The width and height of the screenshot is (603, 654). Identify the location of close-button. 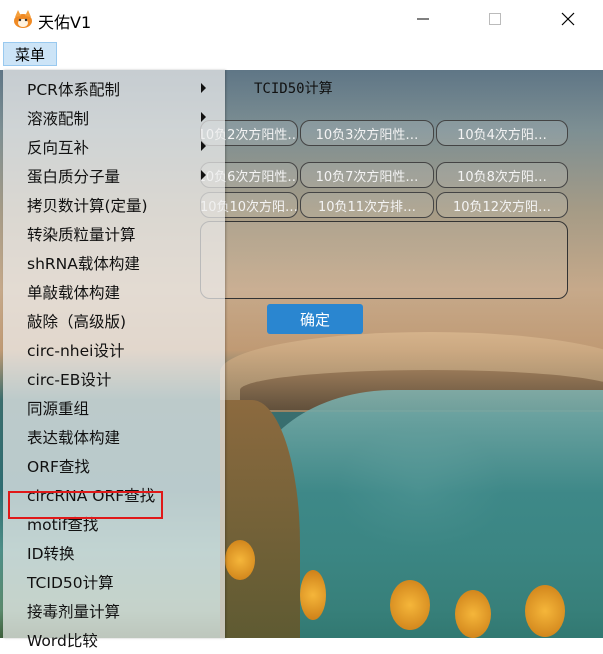
(568, 19).